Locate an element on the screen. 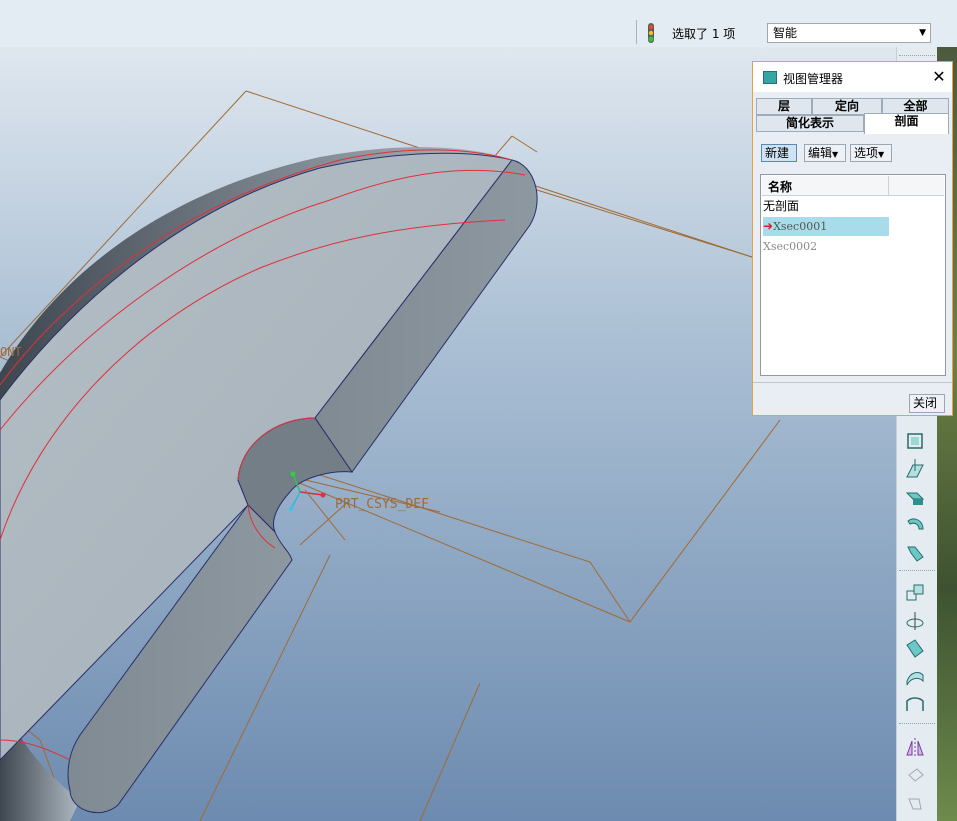  dialog-divider is located at coordinates (852, 382).